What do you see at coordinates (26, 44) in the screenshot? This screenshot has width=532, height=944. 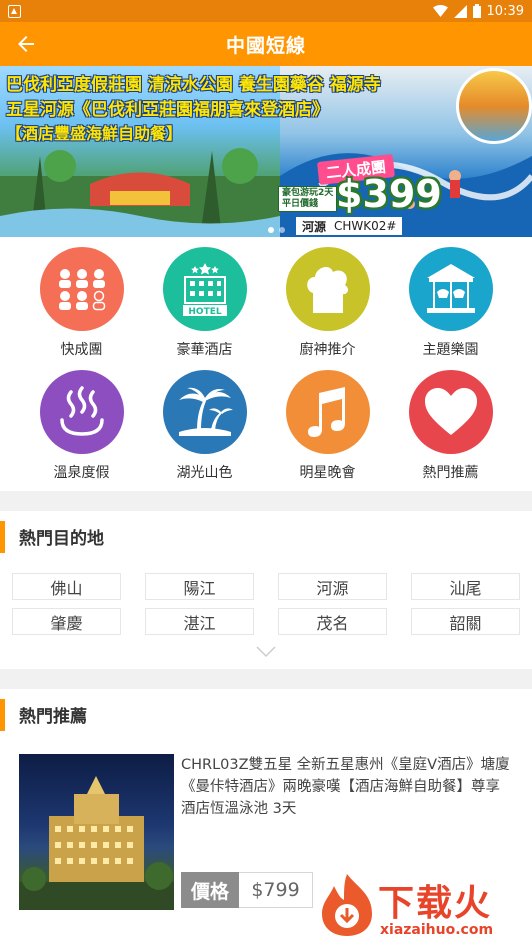 I see `back-arrow-icon` at bounding box center [26, 44].